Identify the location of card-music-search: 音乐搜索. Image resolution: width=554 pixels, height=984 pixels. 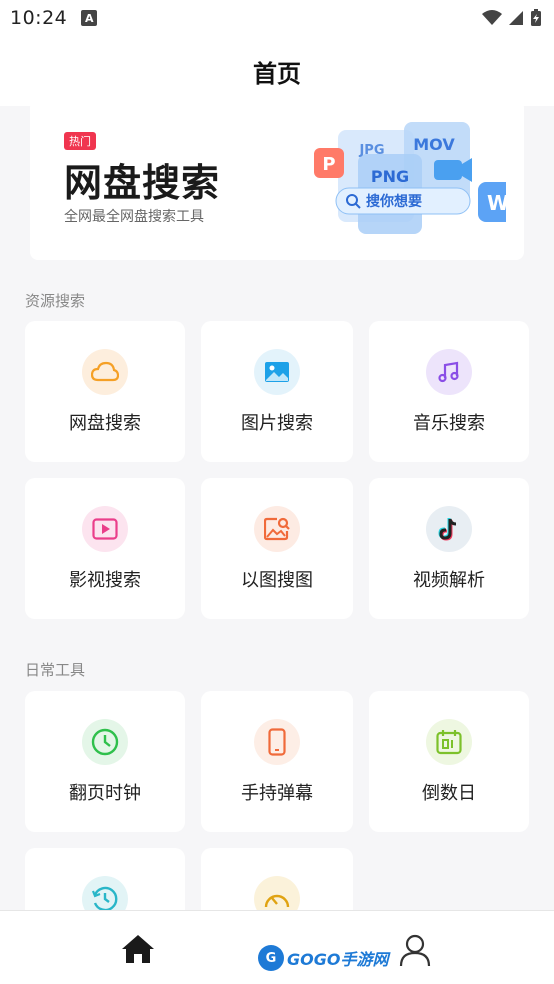
(449, 391).